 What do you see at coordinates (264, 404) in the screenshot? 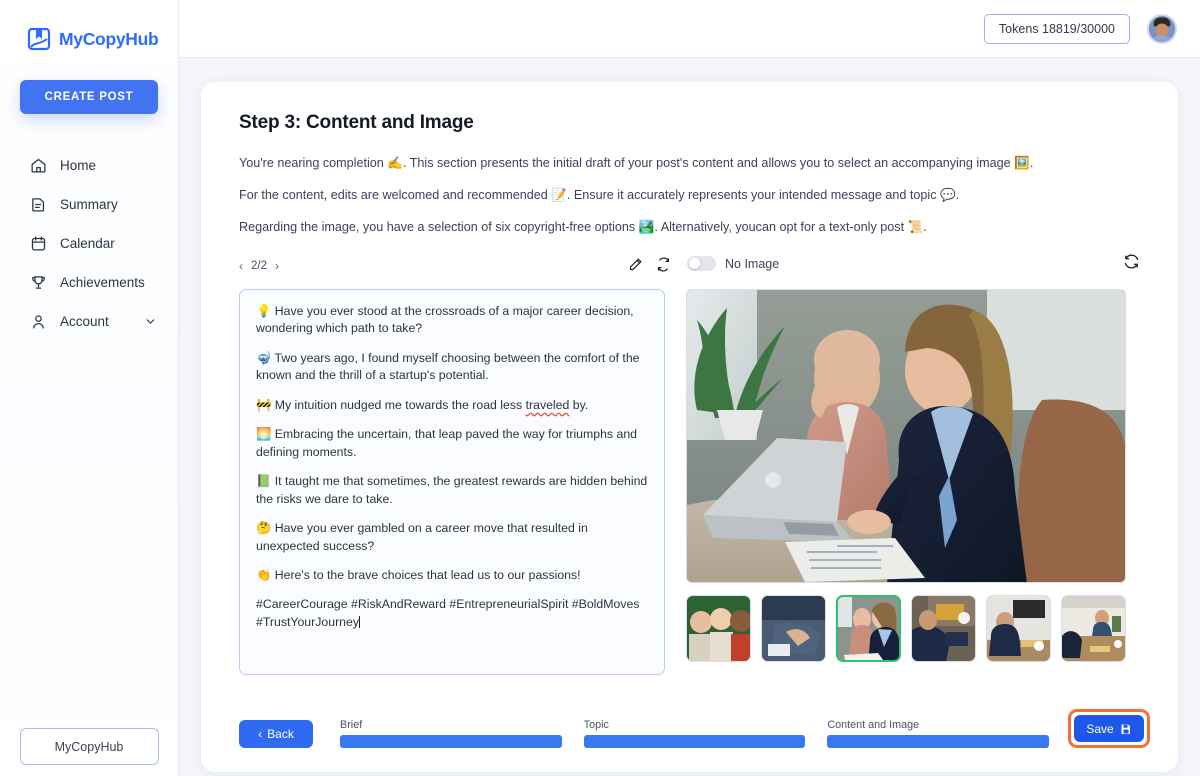
I see `paragraph-emoji: 🚧` at bounding box center [264, 404].